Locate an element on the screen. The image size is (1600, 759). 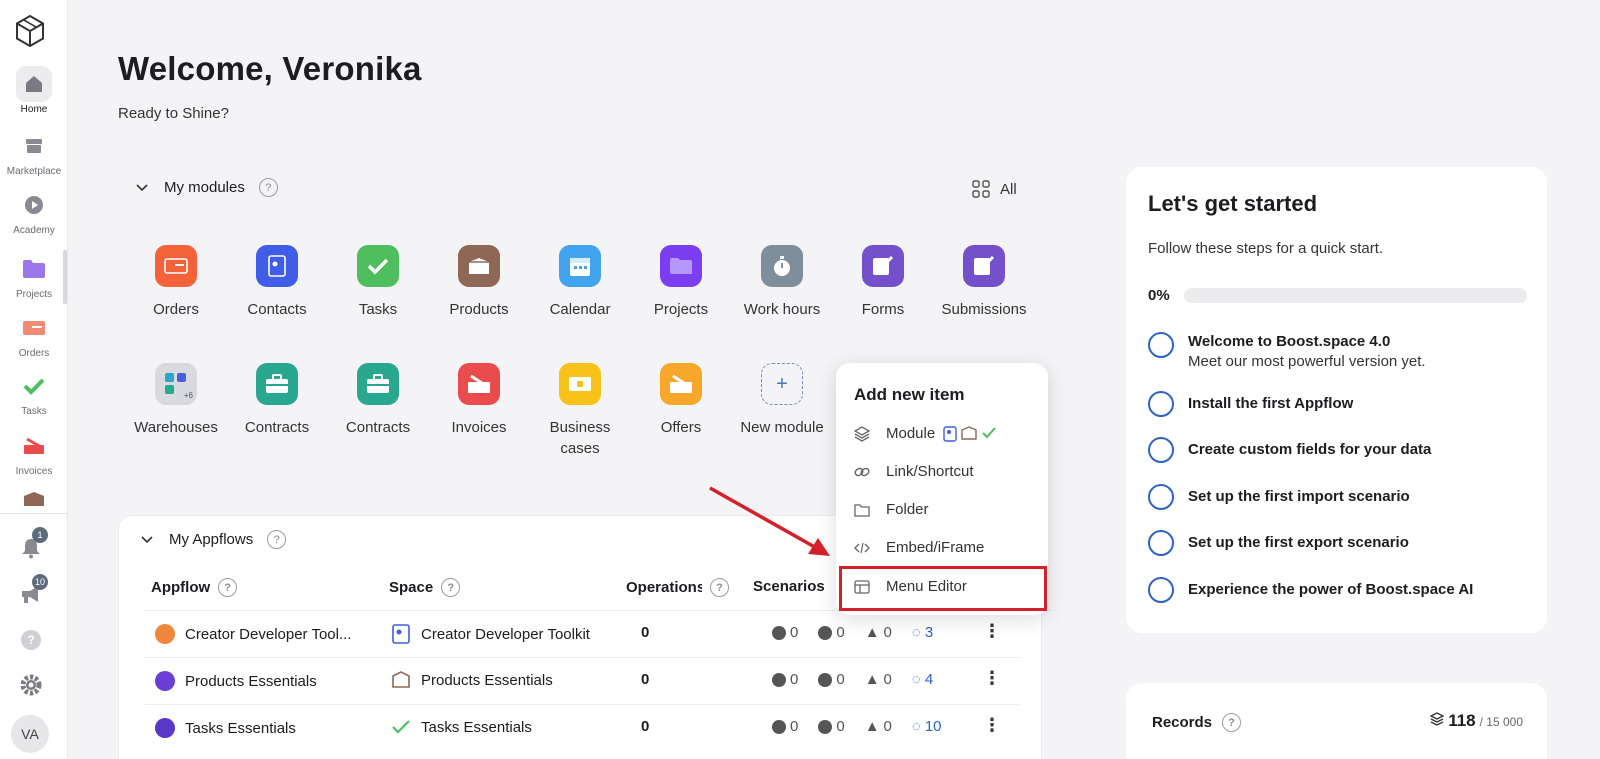
module-work-hours: Work hours is located at coordinates (782, 282).